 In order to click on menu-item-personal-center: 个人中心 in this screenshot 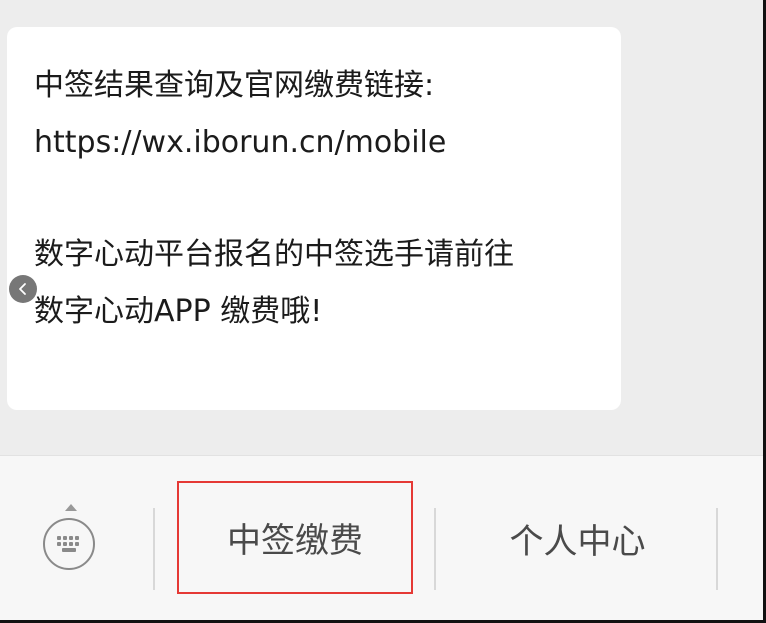, I will do `click(577, 538)`.